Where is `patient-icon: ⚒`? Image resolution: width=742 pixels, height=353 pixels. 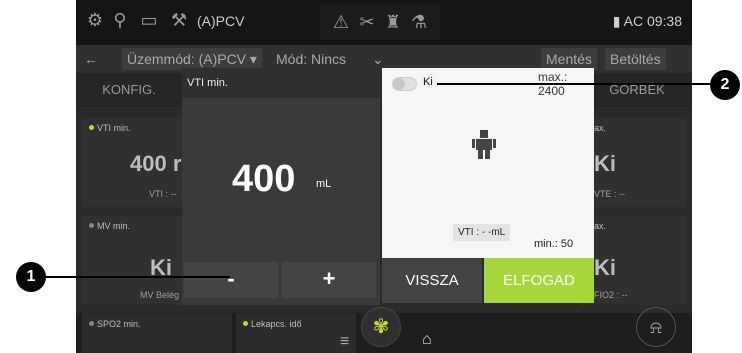 patient-icon: ⚒ is located at coordinates (179, 20).